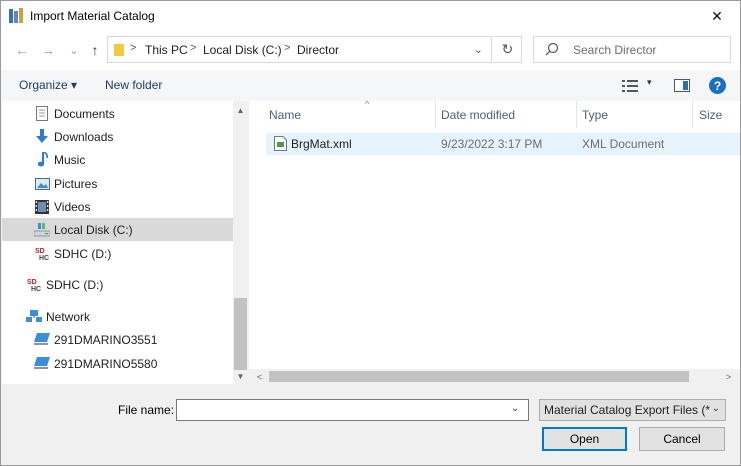 The image size is (741, 466). What do you see at coordinates (119, 50) in the screenshot?
I see `folder-icon` at bounding box center [119, 50].